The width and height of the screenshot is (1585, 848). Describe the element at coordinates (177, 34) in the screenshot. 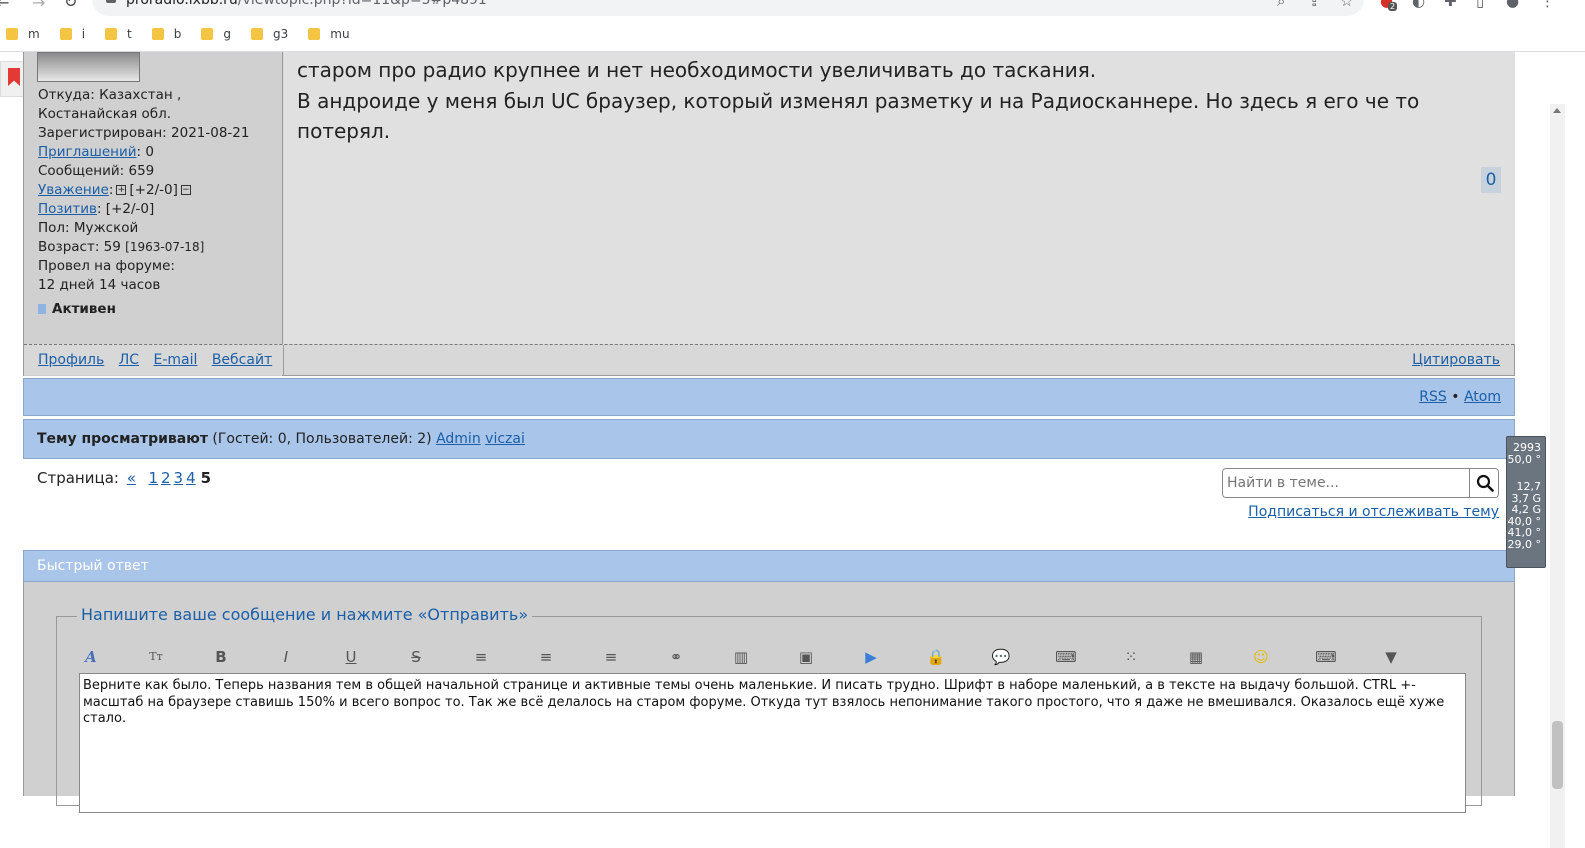

I see `bookmark-label: b` at that location.